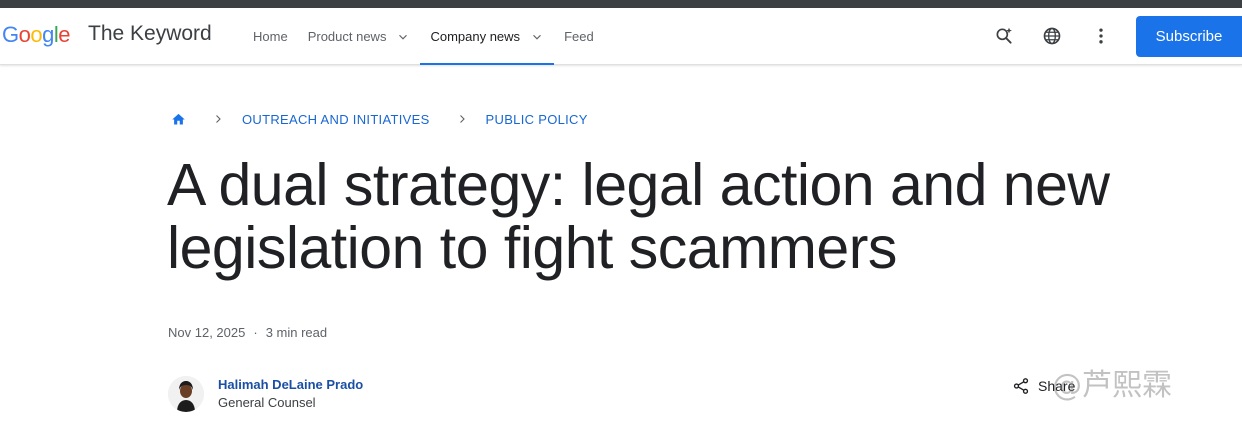  Describe the element at coordinates (347, 36) in the screenshot. I see `nav-product-news-label: Product news` at that location.